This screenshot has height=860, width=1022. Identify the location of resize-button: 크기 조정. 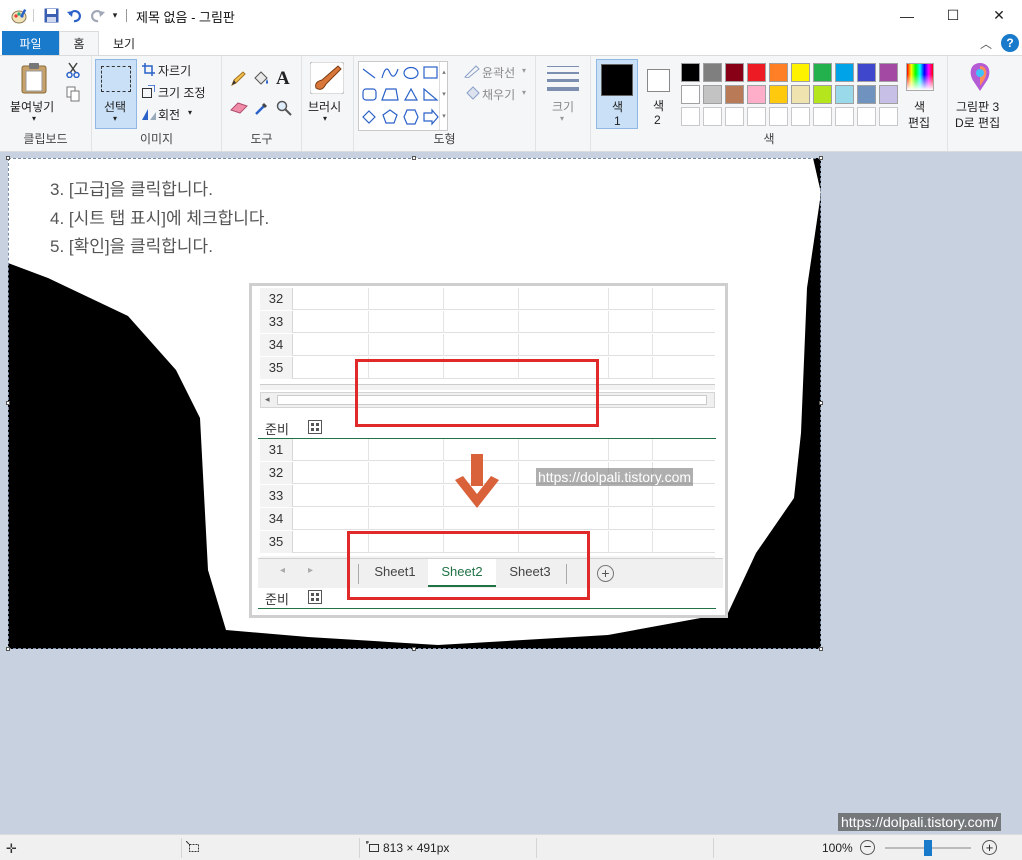
(182, 92).